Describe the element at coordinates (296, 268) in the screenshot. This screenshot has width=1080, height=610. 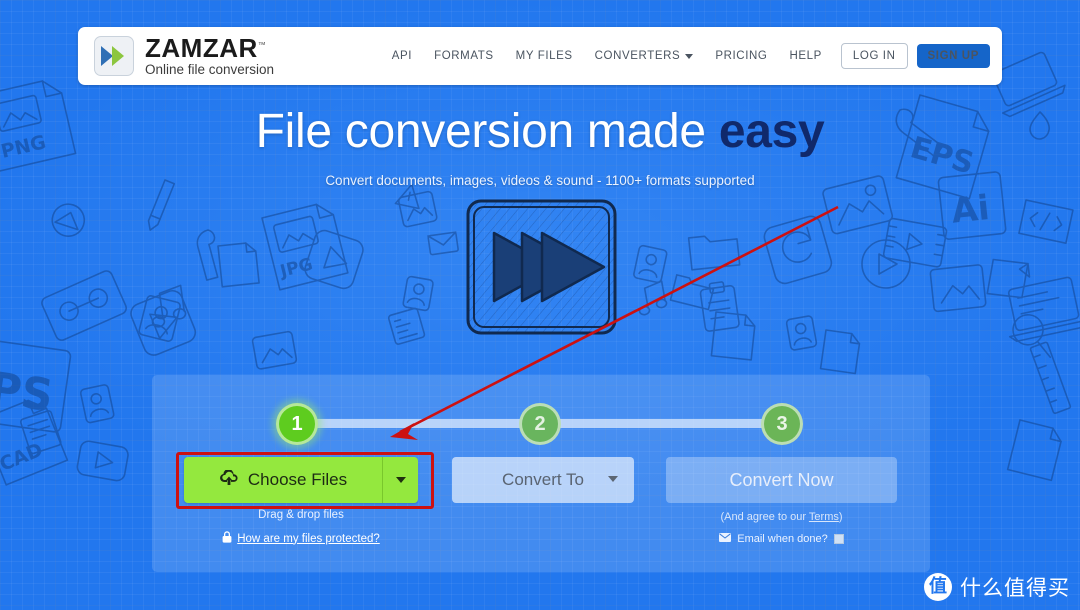
I see `svg-text: JPG` at that location.